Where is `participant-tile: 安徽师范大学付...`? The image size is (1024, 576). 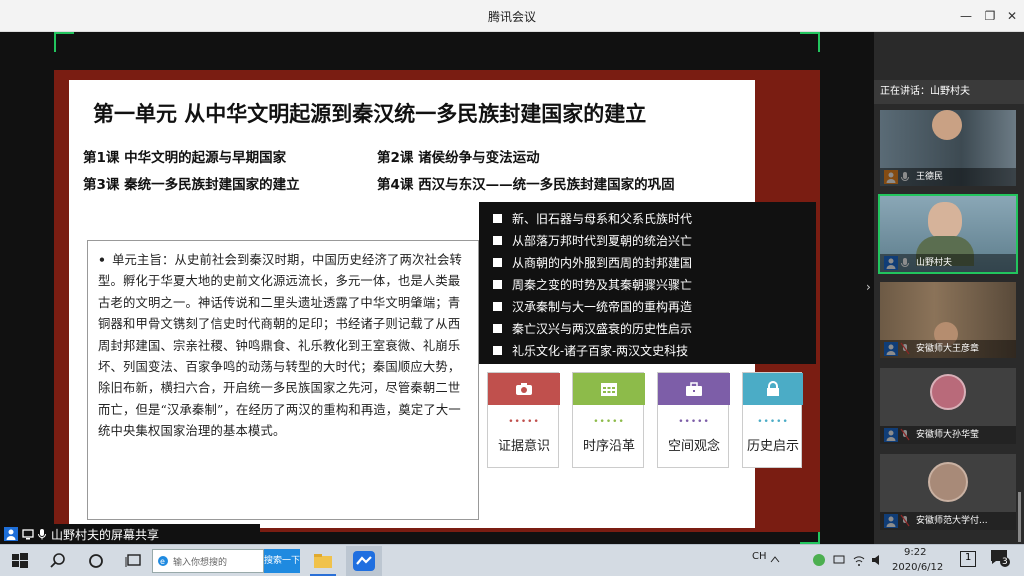 participant-tile: 安徽师范大学付... is located at coordinates (948, 492).